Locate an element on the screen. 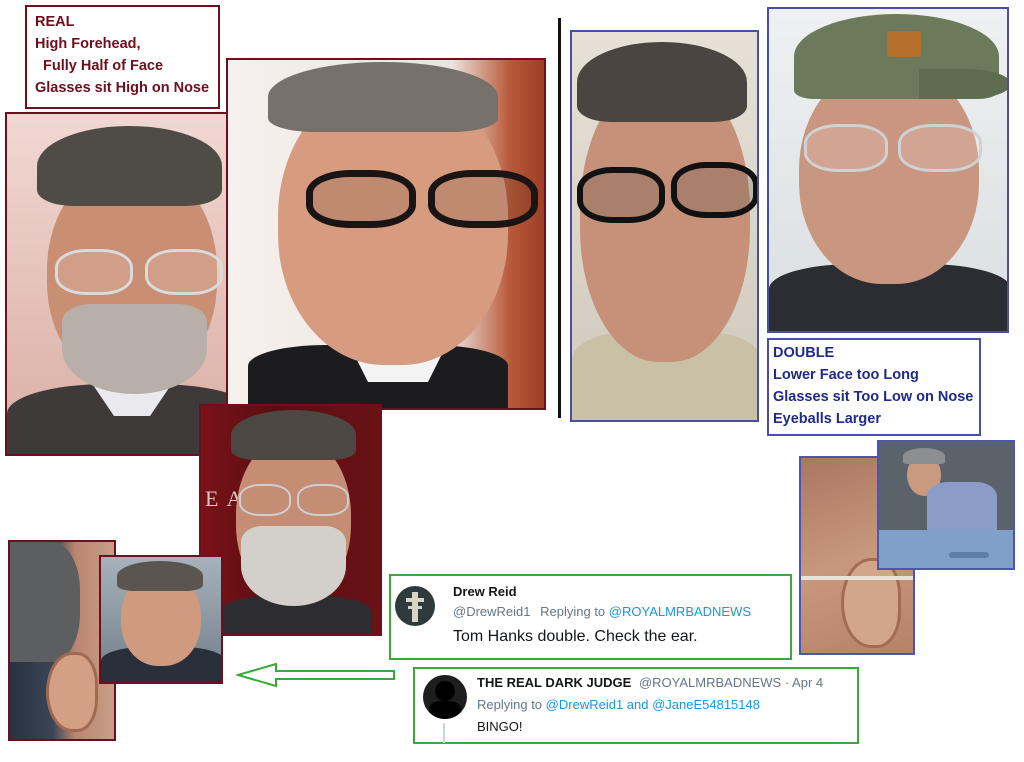 Image resolution: width=1024 pixels, height=762 pixels. double-in-car-photo is located at coordinates (946, 505).